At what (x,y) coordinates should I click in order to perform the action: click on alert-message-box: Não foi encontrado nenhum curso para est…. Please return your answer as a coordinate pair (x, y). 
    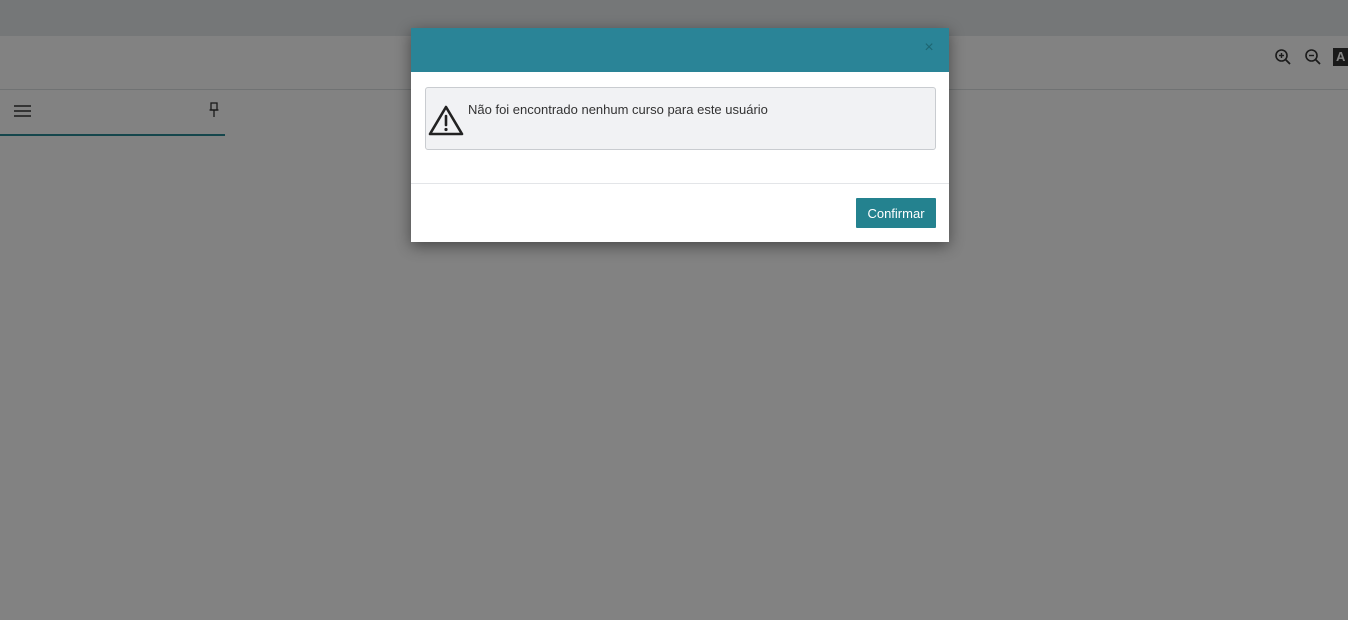
    Looking at the image, I should click on (680, 118).